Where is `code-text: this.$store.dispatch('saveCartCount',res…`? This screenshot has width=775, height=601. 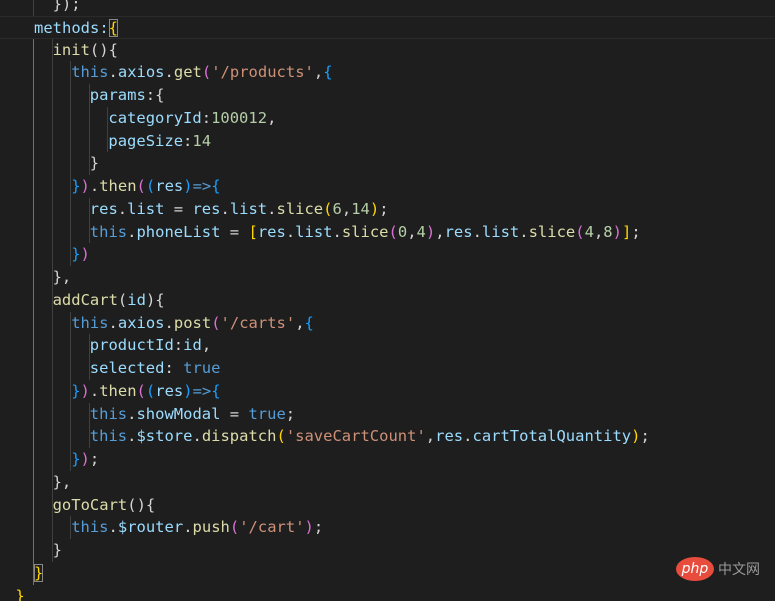
code-text: this.$store.dispatch('saveCartCount',res… is located at coordinates (370, 436).